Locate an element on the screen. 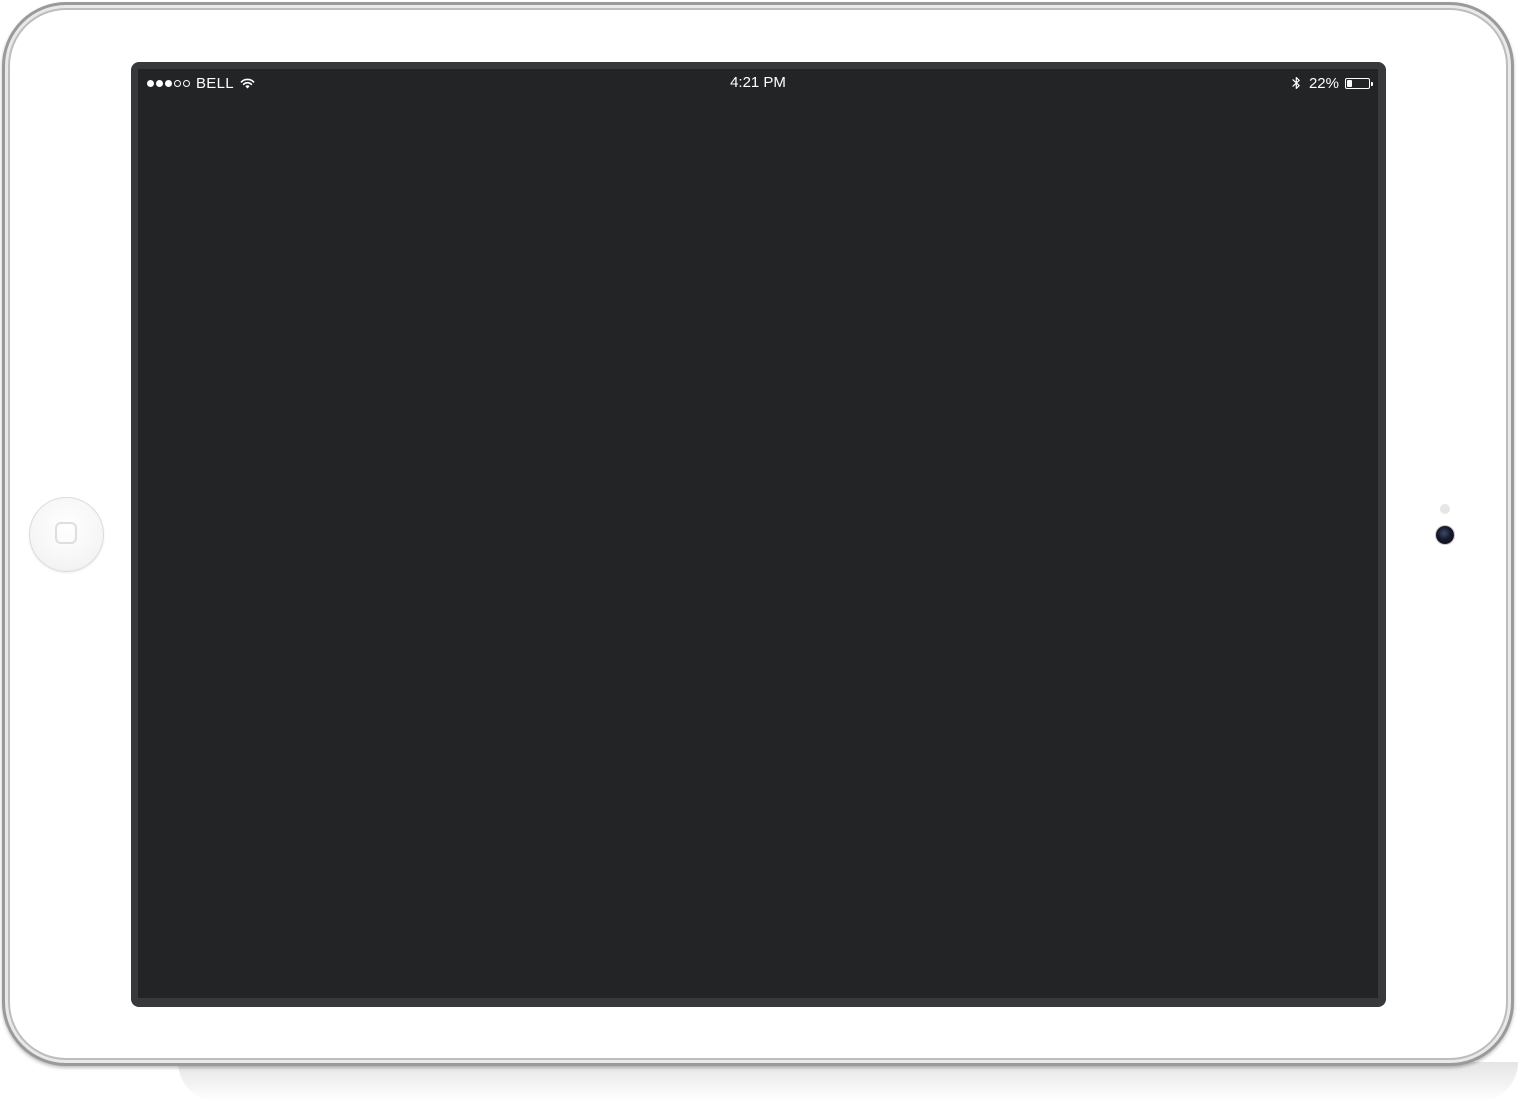 This screenshot has height=1114, width=1536. front-camera-icon is located at coordinates (1445, 535).